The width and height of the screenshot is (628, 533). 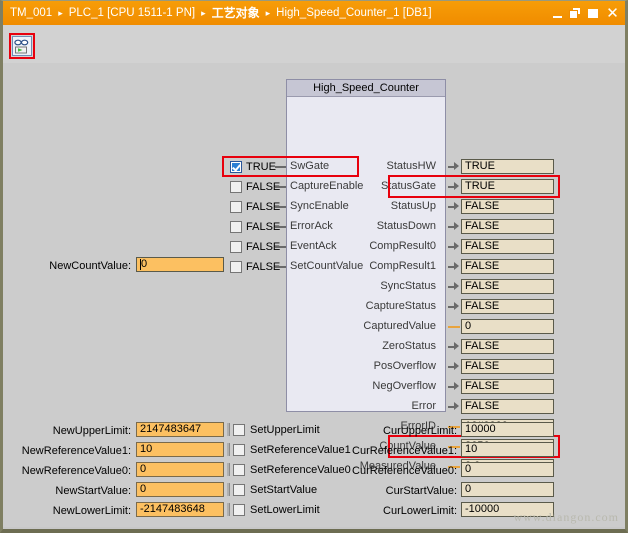 What do you see at coordinates (507, 489) in the screenshot?
I see `param-value-curstartvalue: 0` at bounding box center [507, 489].